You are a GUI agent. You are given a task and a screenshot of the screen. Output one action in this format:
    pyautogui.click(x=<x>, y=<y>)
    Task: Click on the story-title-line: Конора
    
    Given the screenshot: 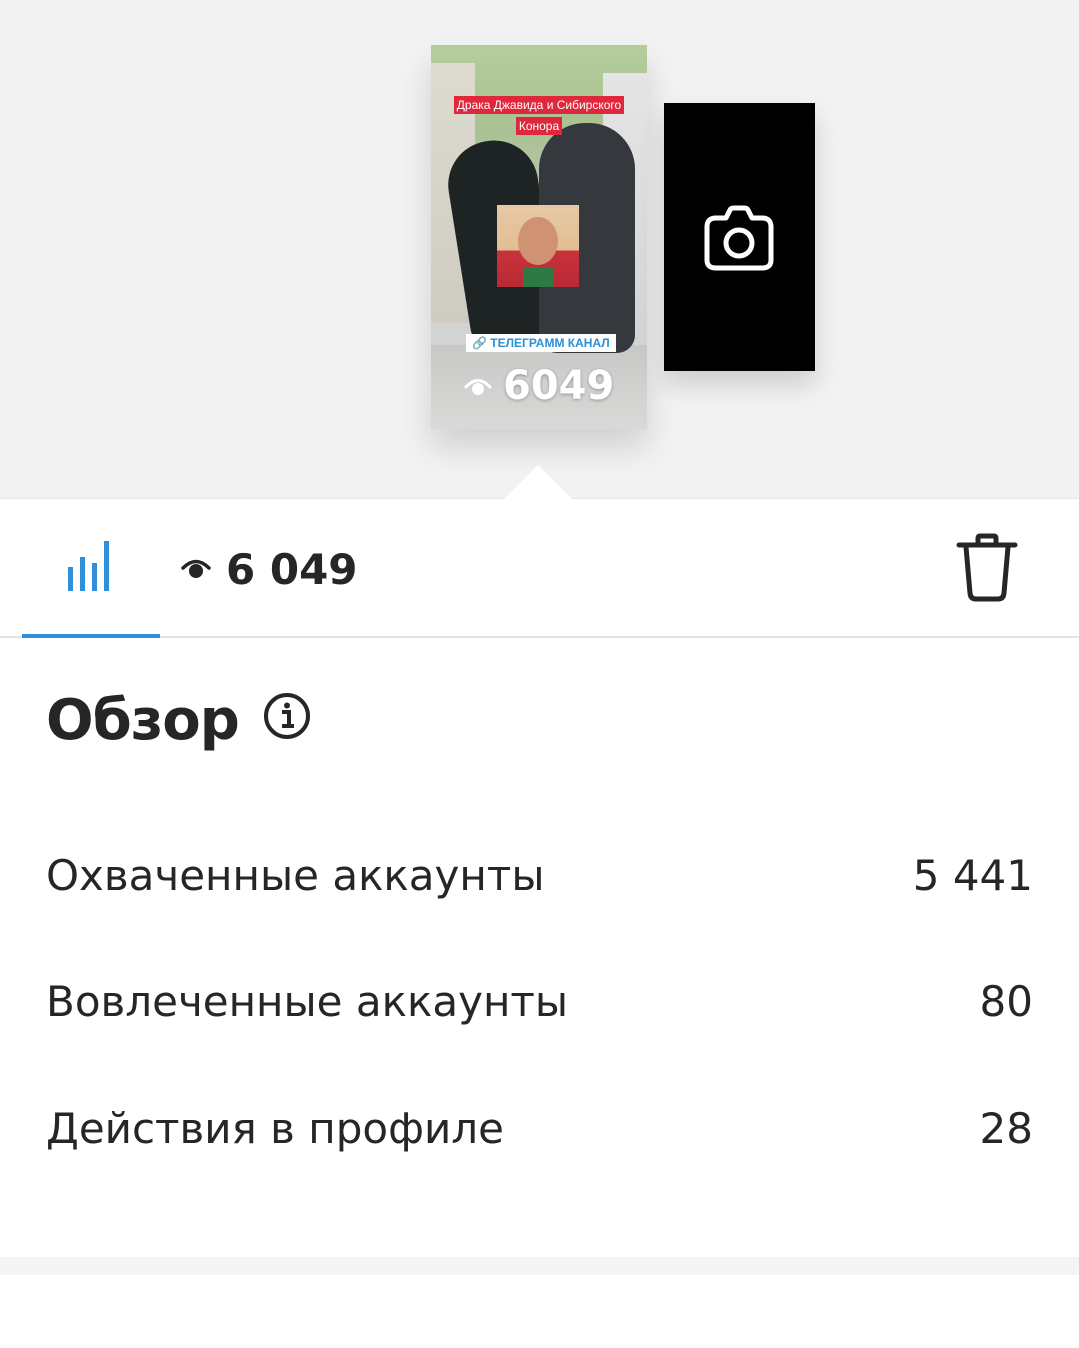 What is the action you would take?
    pyautogui.click(x=539, y=126)
    